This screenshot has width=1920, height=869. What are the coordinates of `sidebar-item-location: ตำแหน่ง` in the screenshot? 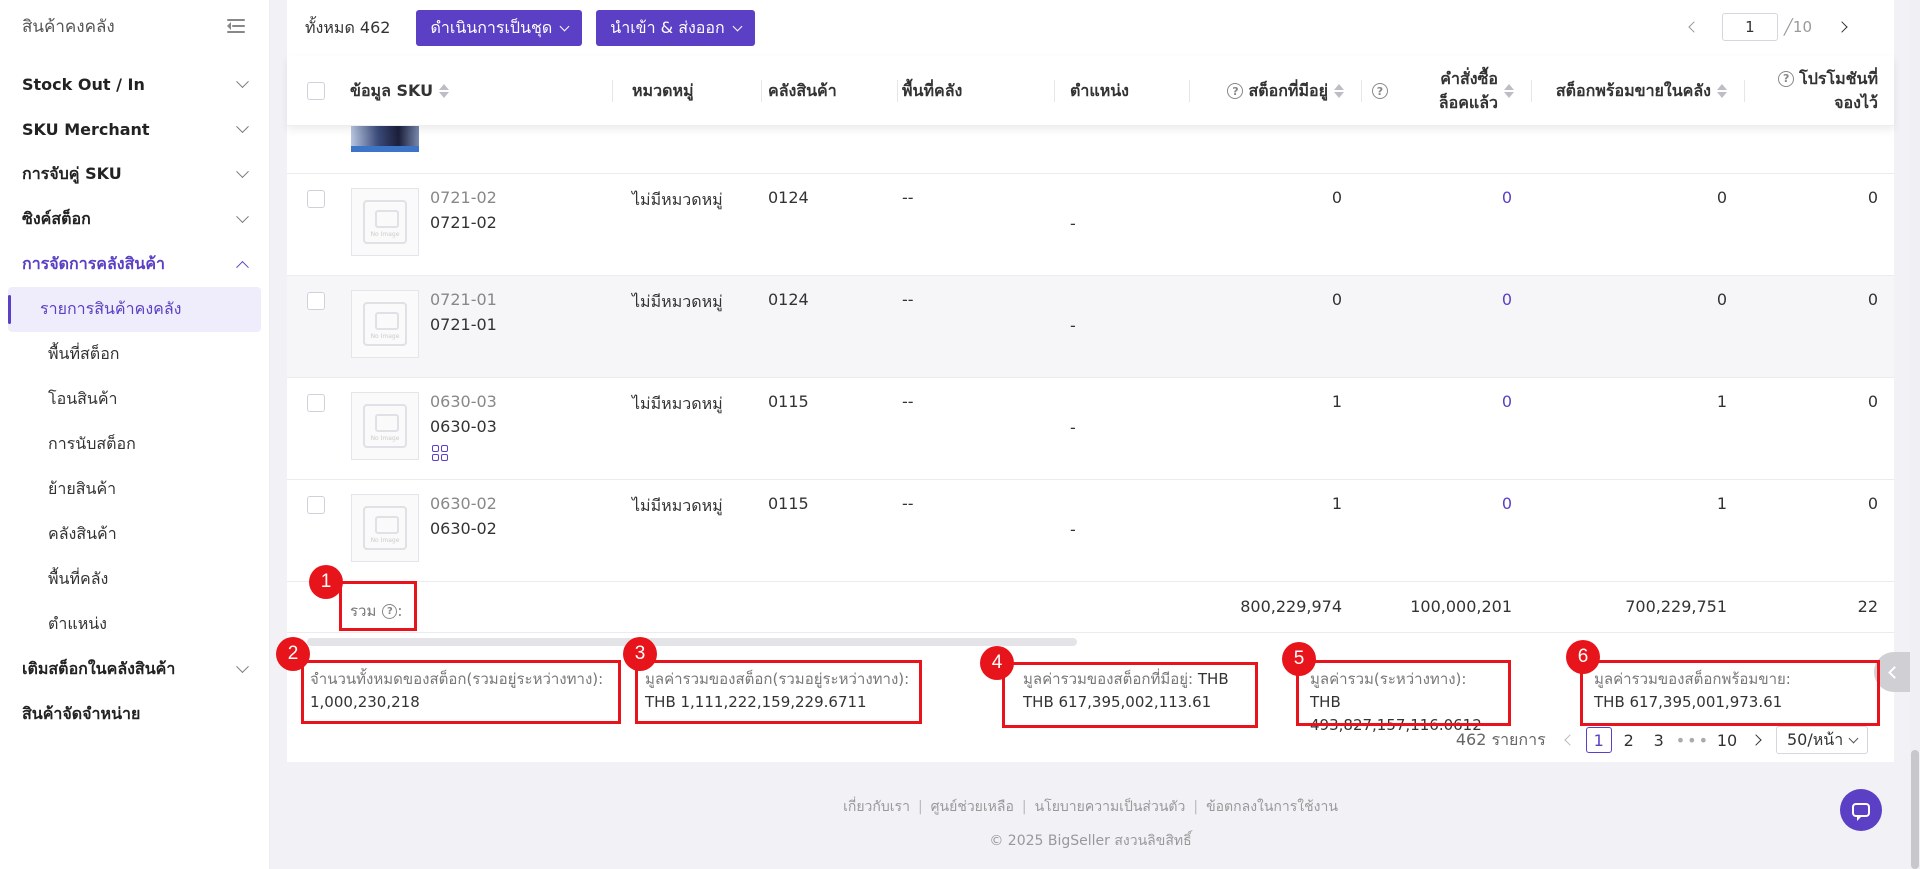 It's located at (134, 624).